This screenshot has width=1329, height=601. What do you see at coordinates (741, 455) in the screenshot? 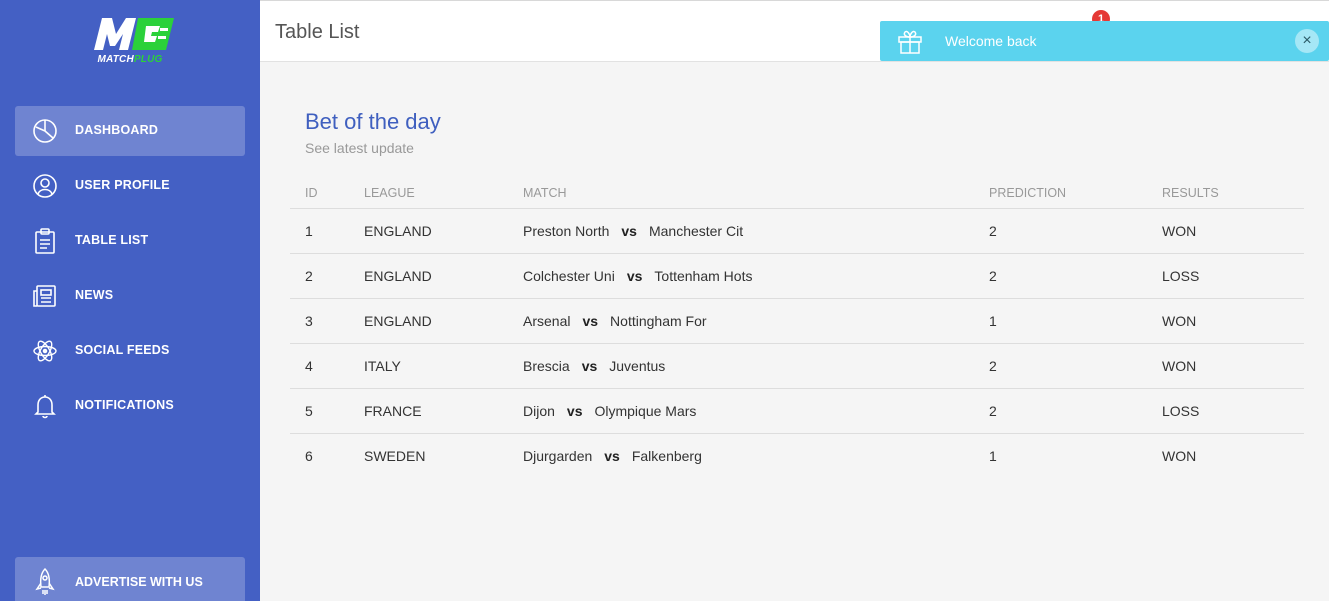
I see `cell-match: Djurgarden vs Falkenberg` at bounding box center [741, 455].